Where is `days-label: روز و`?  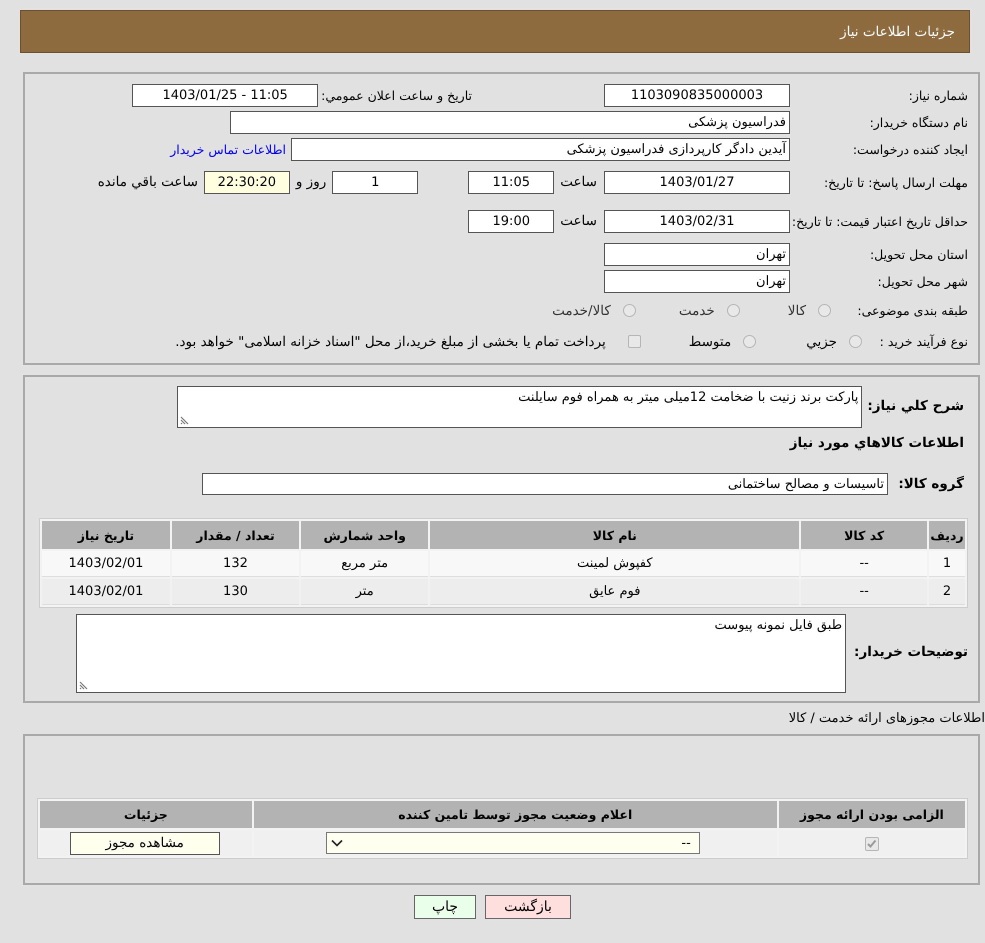 days-label: روز و is located at coordinates (311, 182).